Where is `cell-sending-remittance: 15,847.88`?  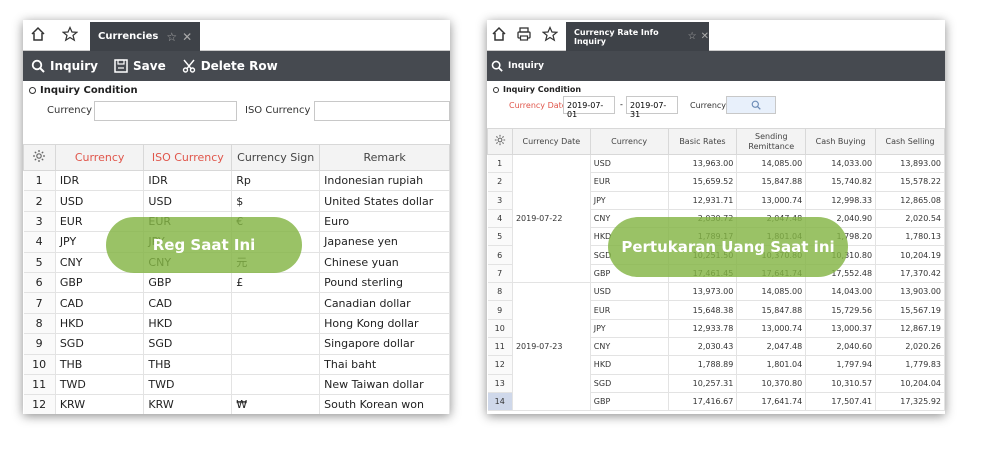
cell-sending-remittance: 15,847.88 is located at coordinates (771, 182).